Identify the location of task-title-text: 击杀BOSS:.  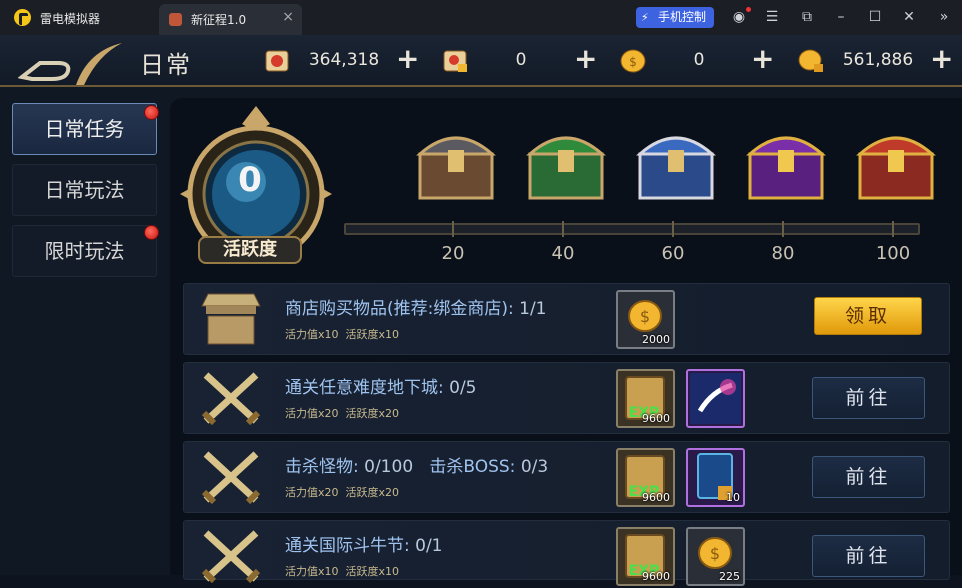
(472, 467).